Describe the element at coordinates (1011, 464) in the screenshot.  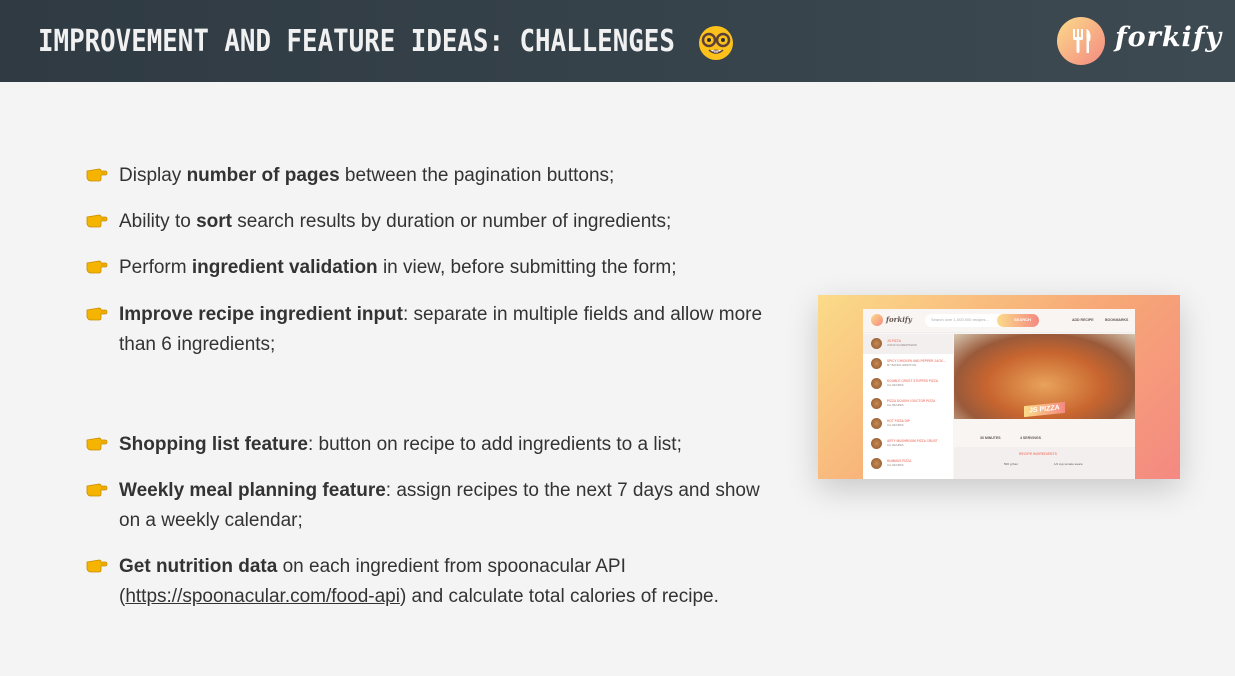
I see `recipe-ingredient: 500 g flour` at that location.